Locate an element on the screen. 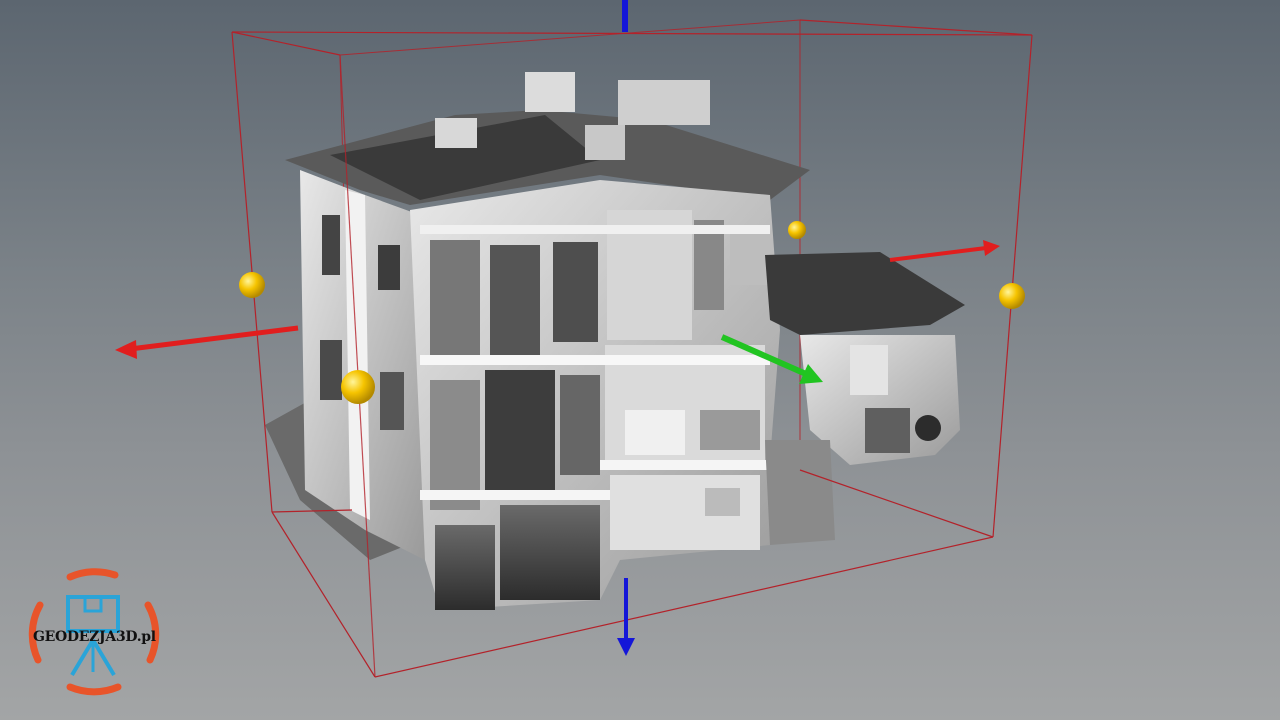 This screenshot has width=1280, height=720. resize-handle-icon-left-front is located at coordinates (358, 387).